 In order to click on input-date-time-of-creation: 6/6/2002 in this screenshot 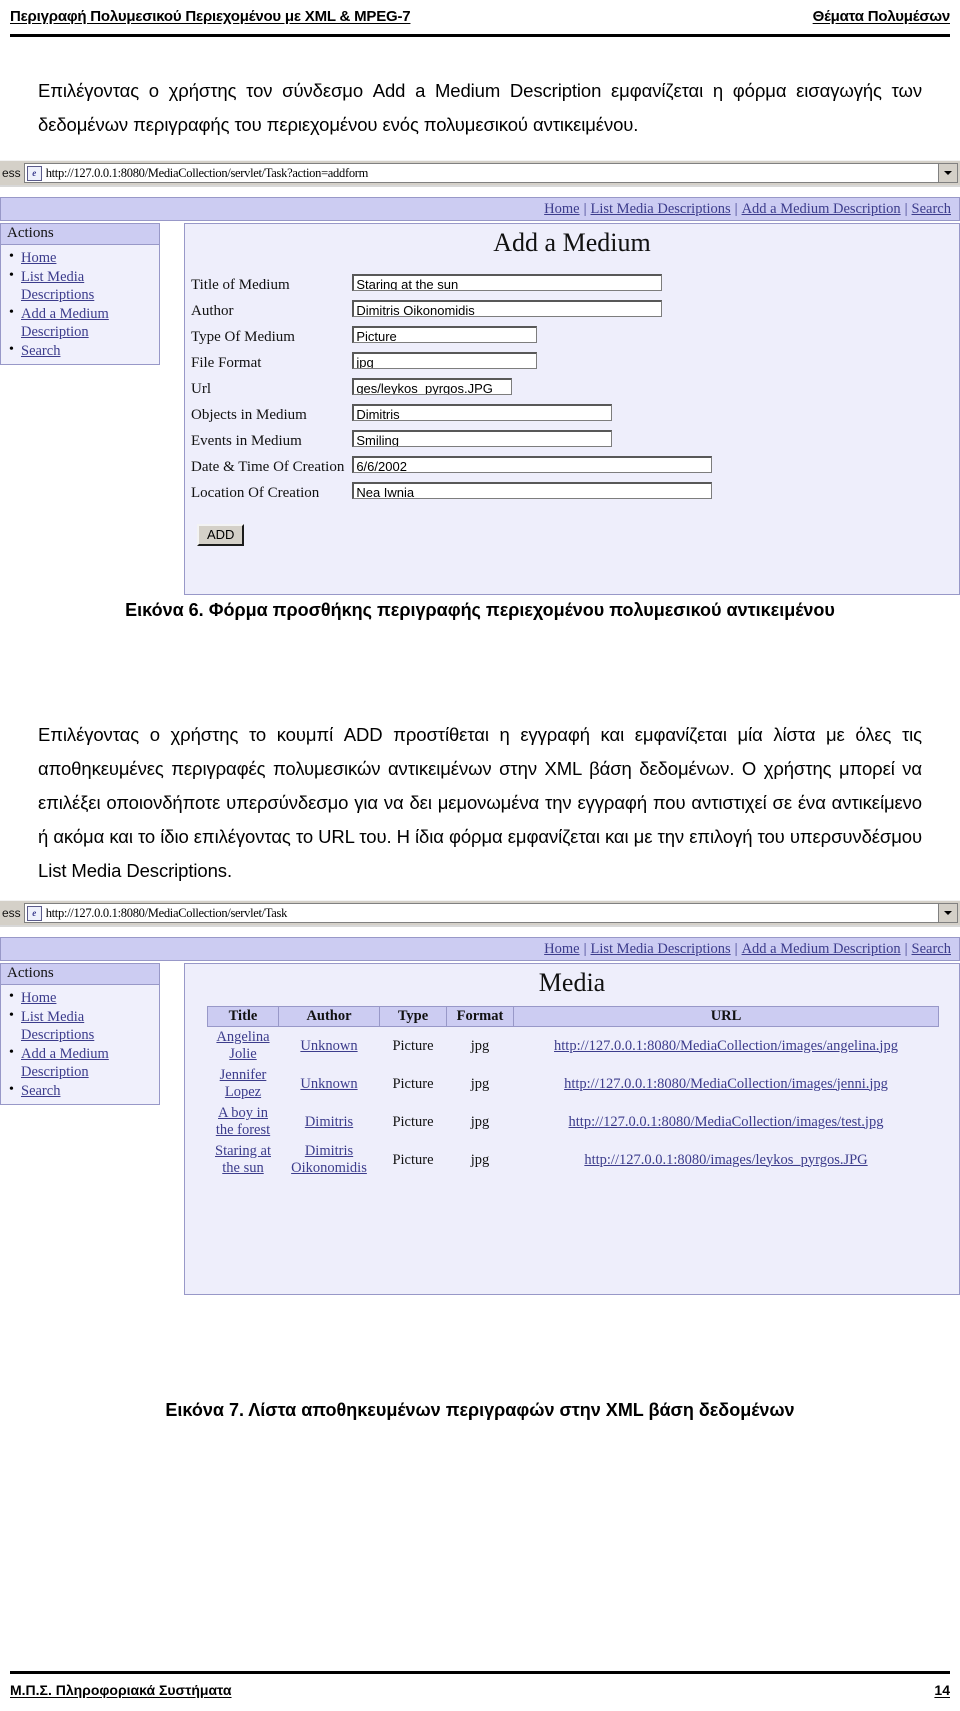, I will do `click(532, 464)`.